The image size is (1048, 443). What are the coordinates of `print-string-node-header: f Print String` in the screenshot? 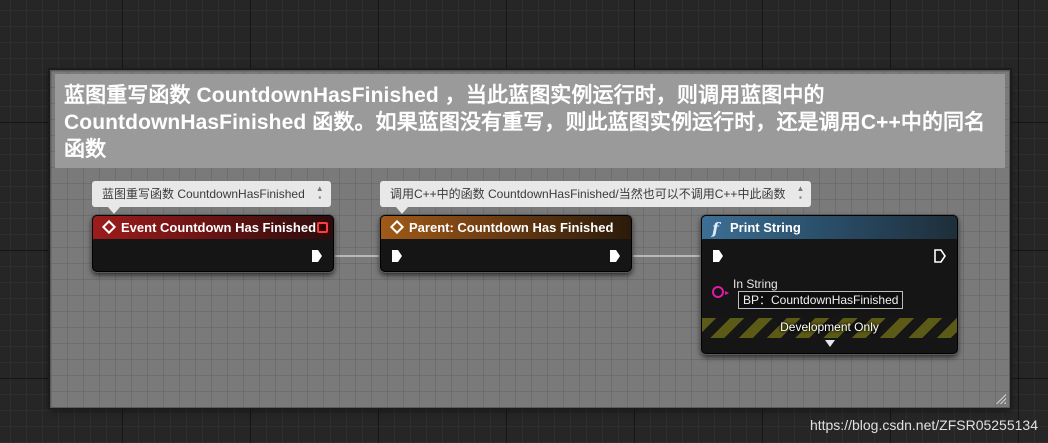 It's located at (829, 227).